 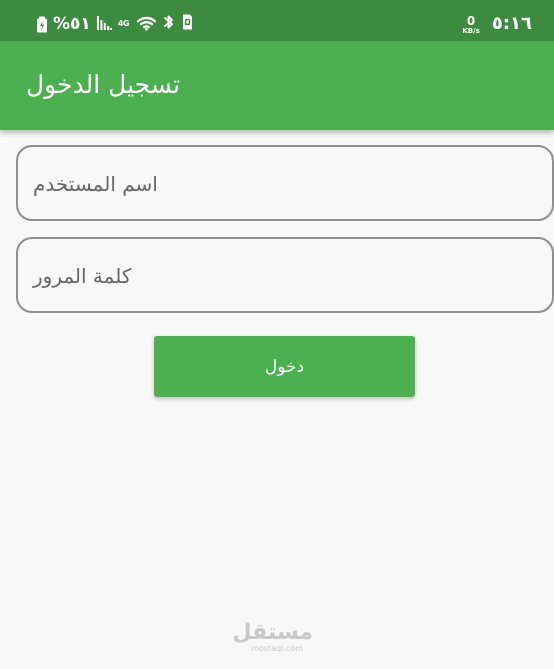 I want to click on app-bar: تسجيل الدخول, so click(x=277, y=85).